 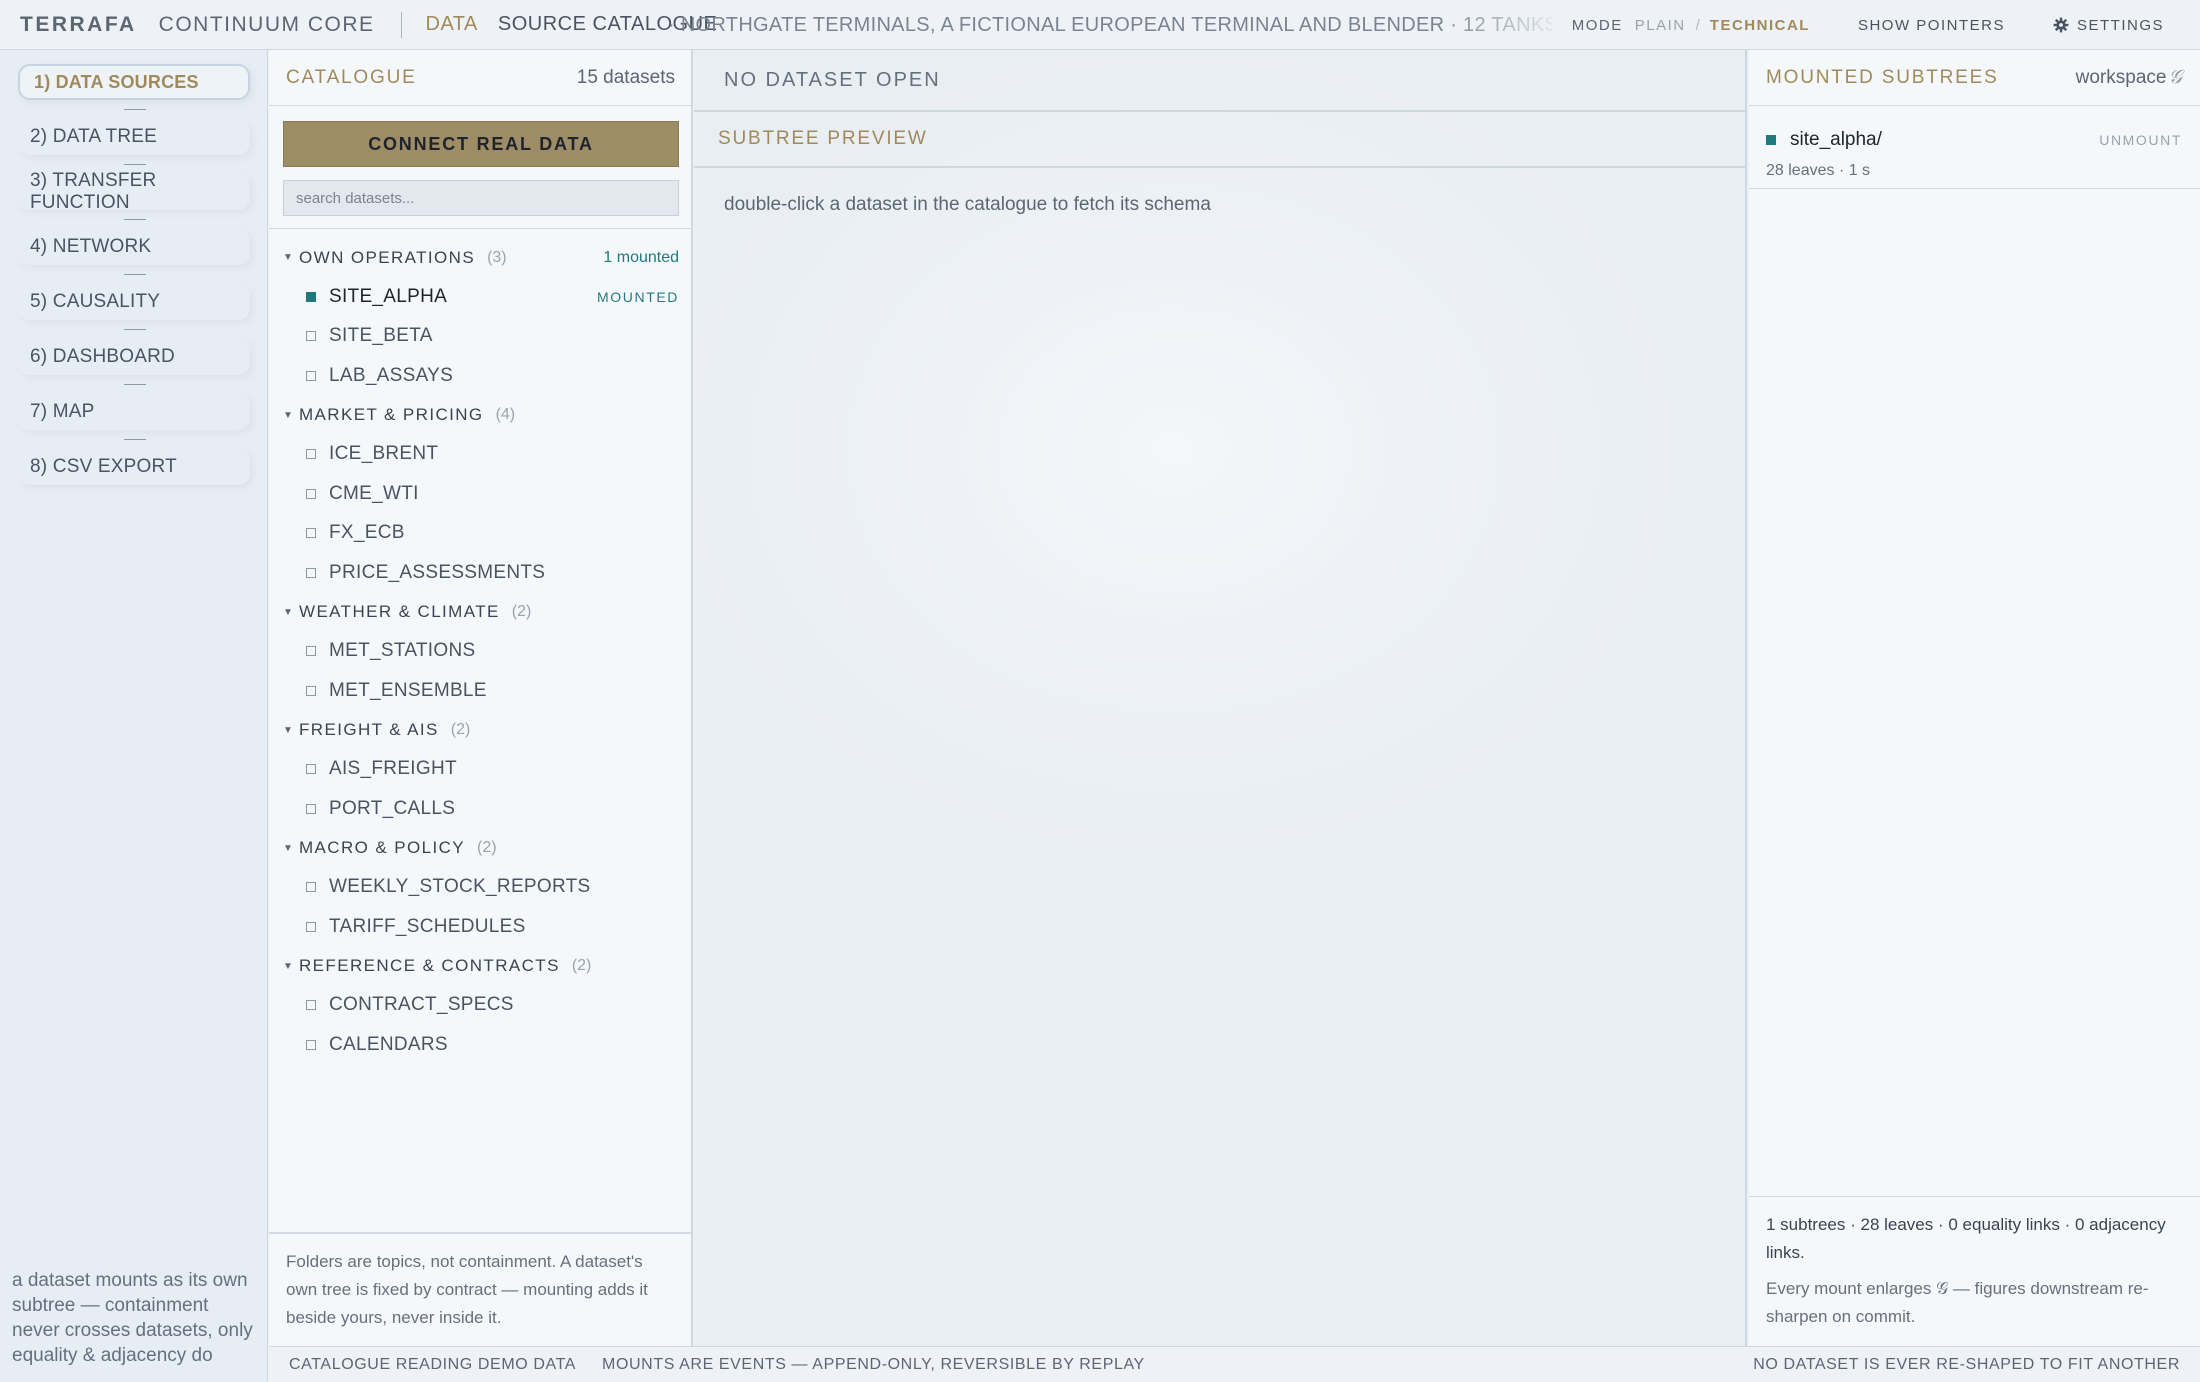 I want to click on dataset-name: SITE_BETA, so click(x=381, y=336).